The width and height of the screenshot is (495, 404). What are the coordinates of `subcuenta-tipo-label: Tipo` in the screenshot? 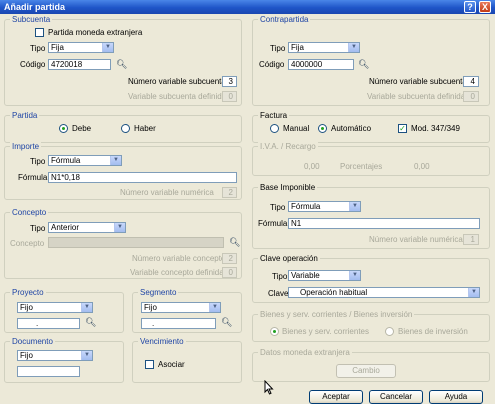 It's located at (38, 48).